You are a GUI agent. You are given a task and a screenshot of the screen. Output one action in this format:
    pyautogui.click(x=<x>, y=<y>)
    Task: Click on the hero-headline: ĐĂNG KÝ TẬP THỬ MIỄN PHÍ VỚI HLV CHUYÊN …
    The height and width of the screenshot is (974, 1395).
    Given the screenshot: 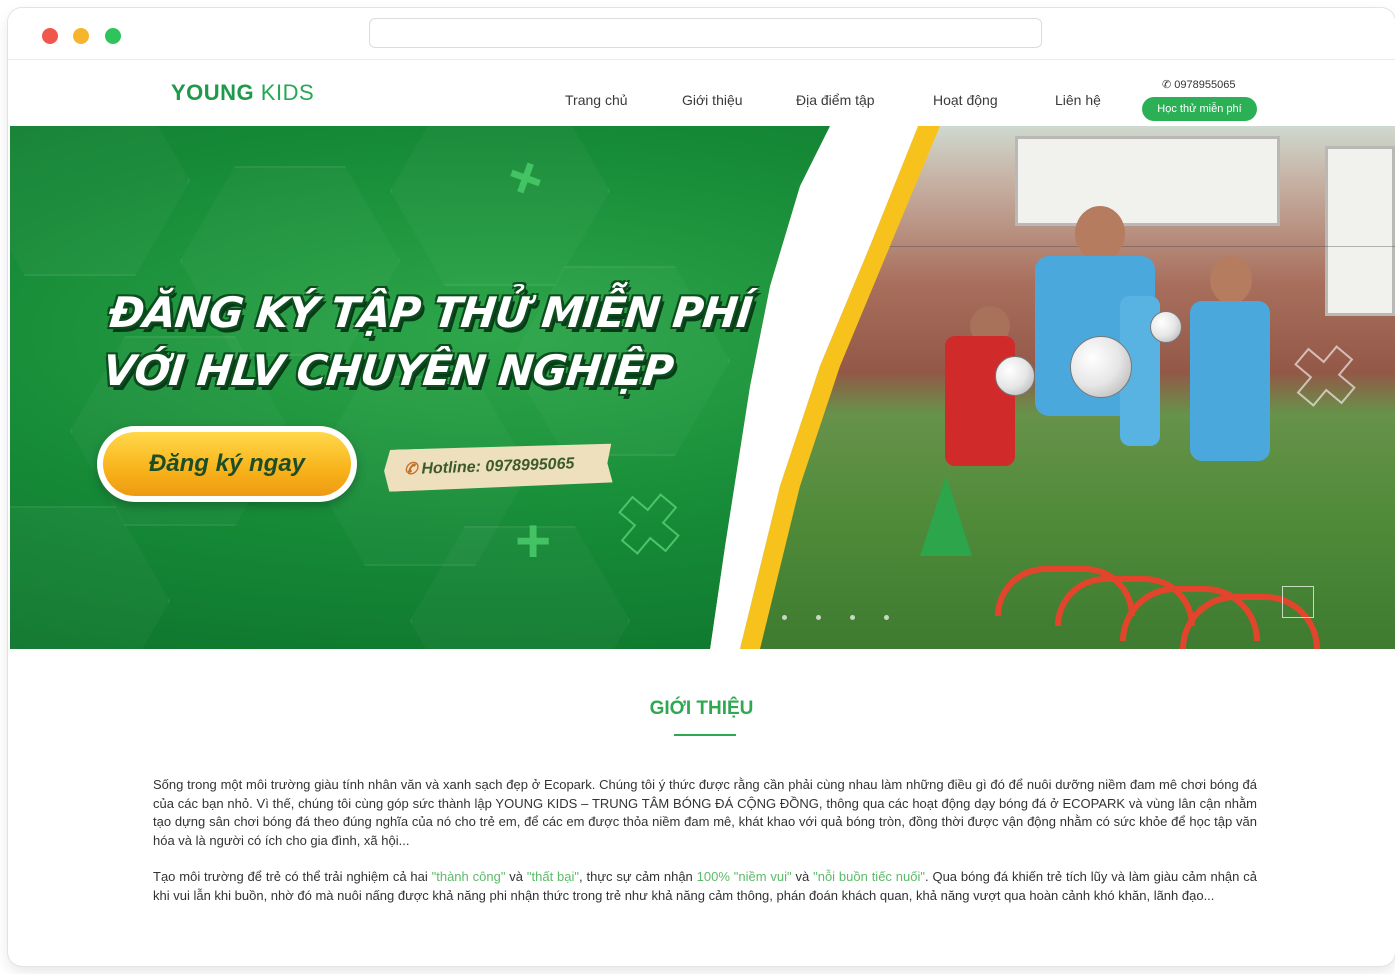 What is the action you would take?
    pyautogui.click(x=427, y=342)
    